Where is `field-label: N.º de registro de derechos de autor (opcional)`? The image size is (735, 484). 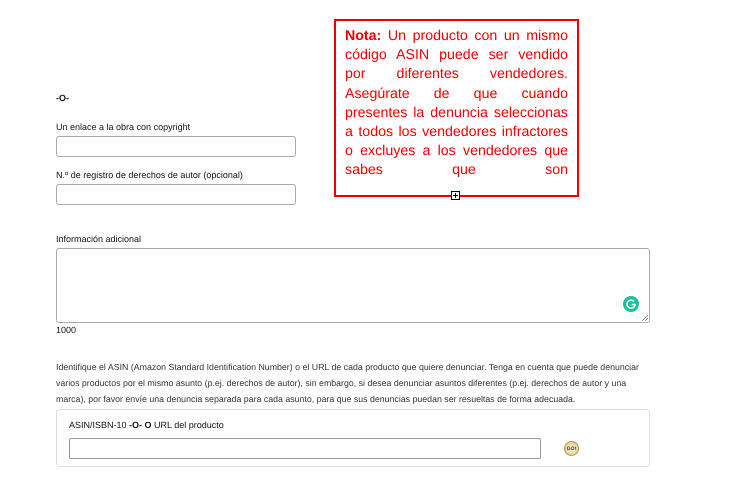 field-label: N.º de registro de derechos de autor (opcional) is located at coordinates (149, 175).